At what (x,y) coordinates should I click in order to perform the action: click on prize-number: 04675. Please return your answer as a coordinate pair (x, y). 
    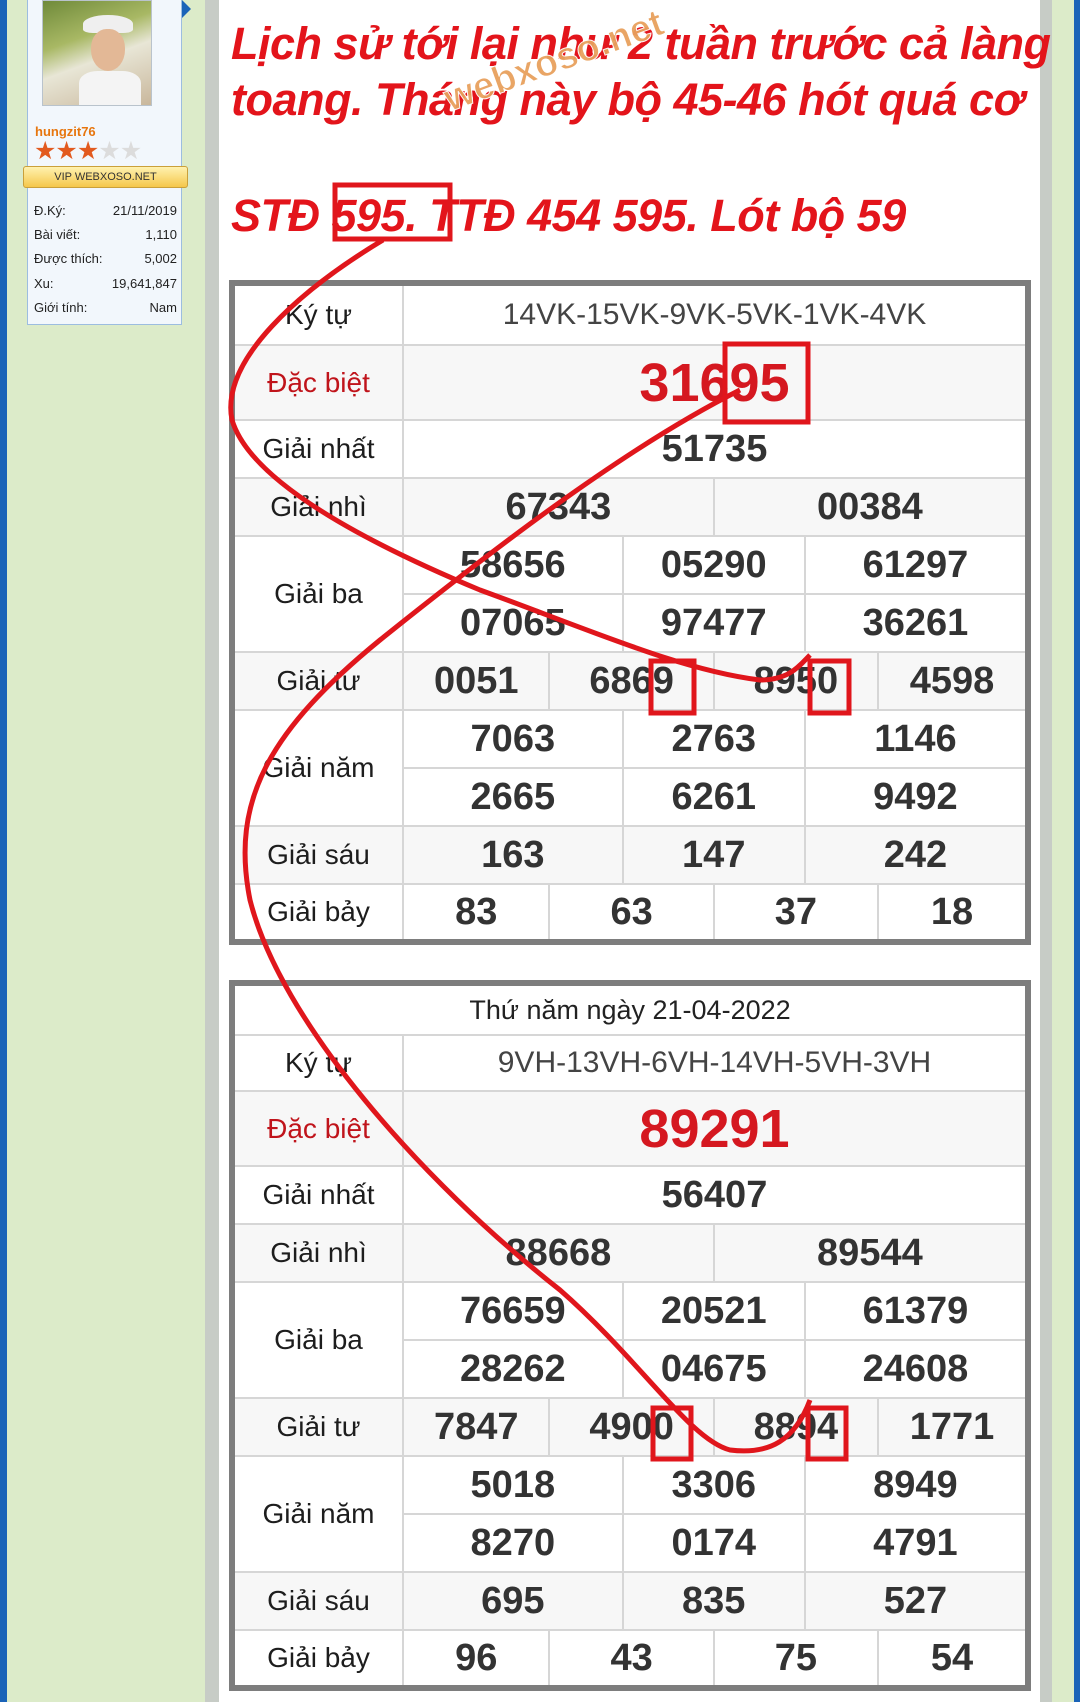
    Looking at the image, I should click on (713, 1369).